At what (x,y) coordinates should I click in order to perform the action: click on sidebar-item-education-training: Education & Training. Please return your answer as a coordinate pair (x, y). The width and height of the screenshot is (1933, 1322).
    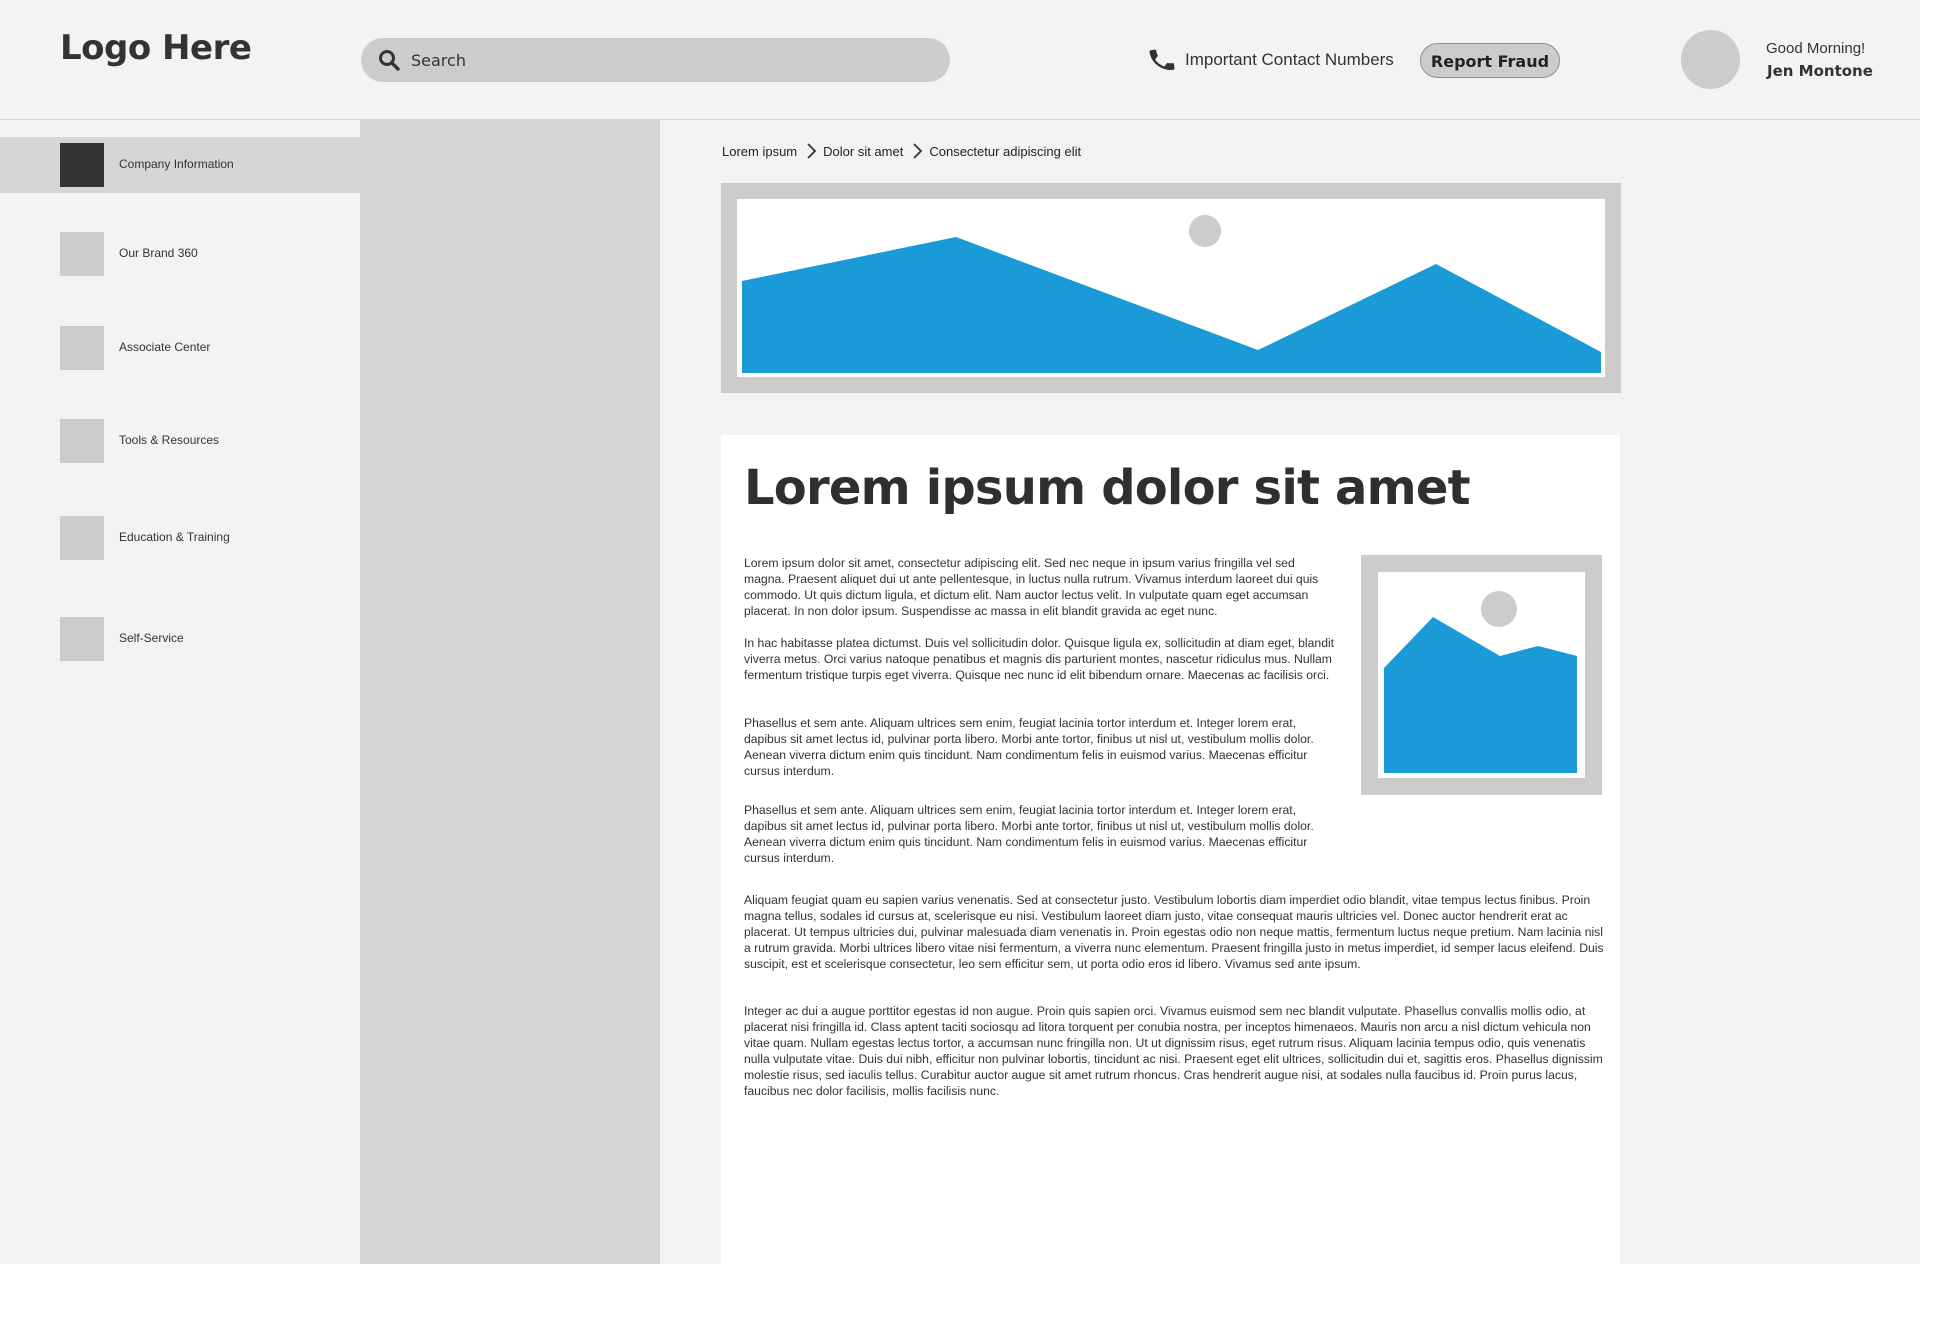
    Looking at the image, I should click on (180, 538).